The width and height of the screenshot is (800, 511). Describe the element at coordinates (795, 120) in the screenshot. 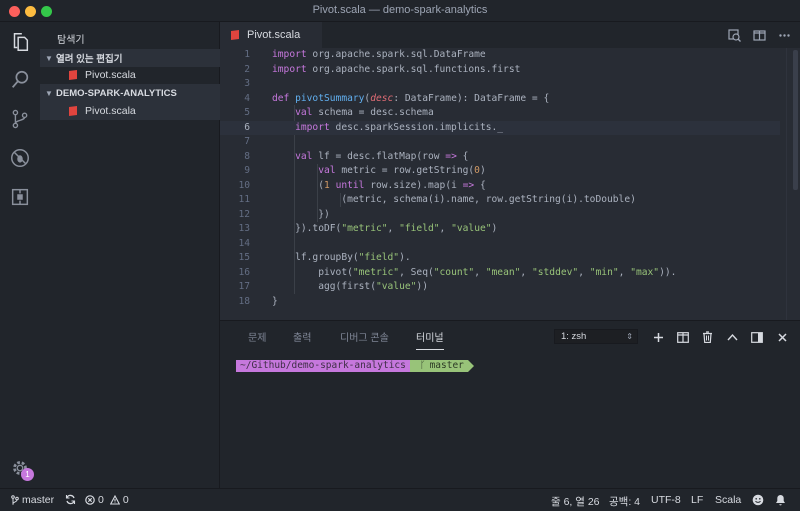

I see `editor-scroll-thumb` at that location.